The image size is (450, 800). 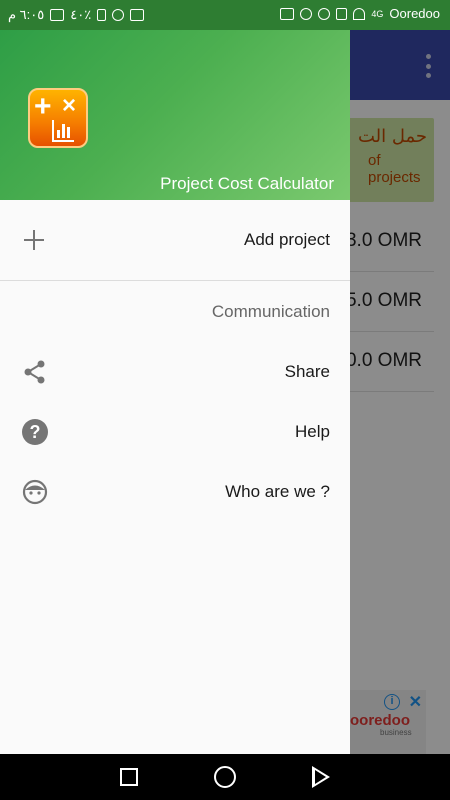 What do you see at coordinates (102, 15) in the screenshot?
I see `vibrate-icon` at bounding box center [102, 15].